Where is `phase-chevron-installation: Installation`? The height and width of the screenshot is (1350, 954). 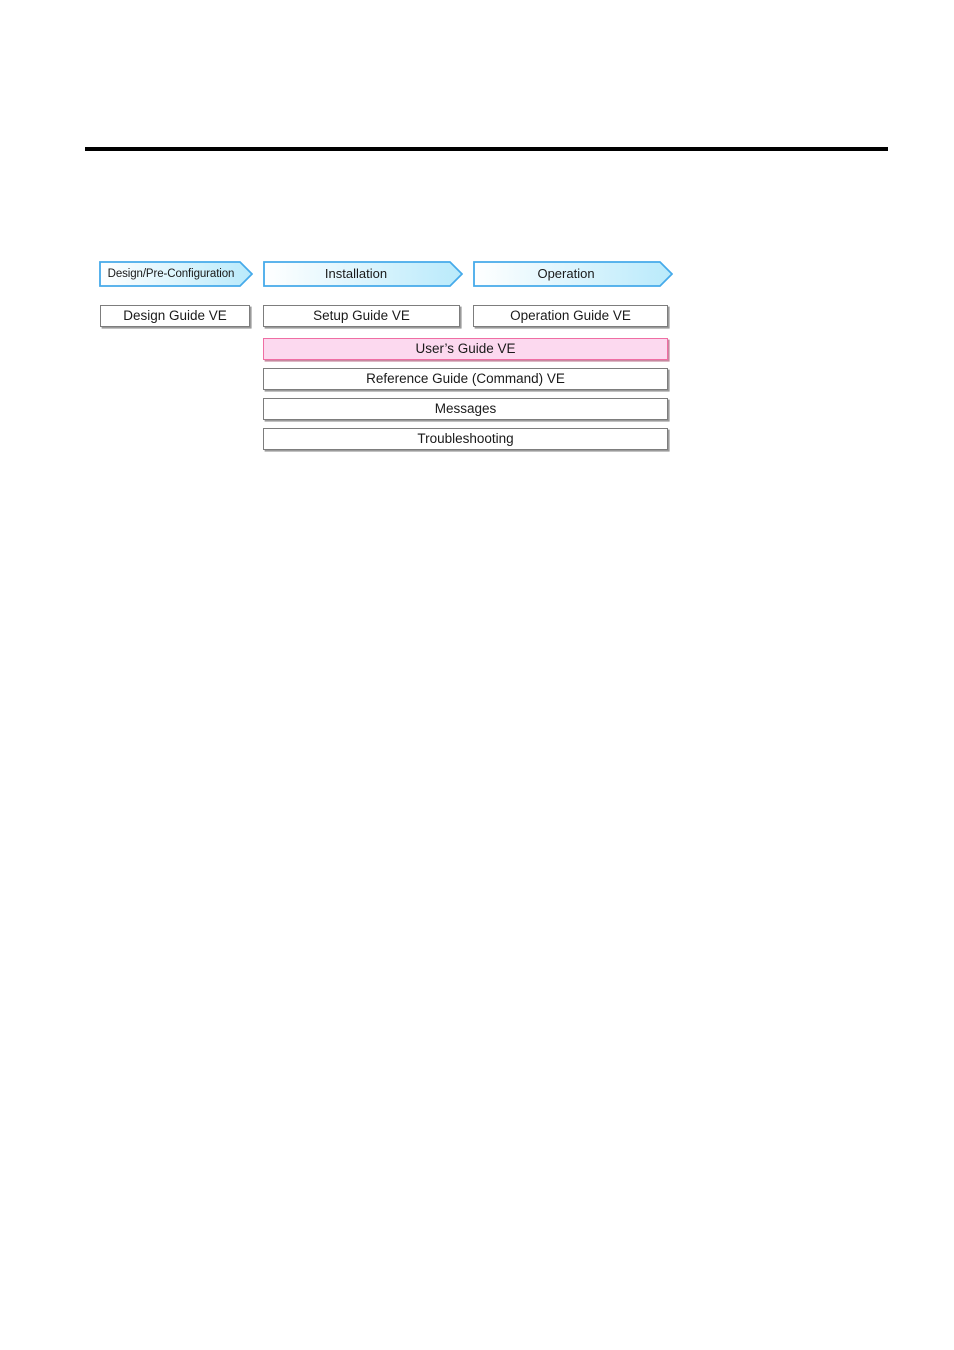 phase-chevron-installation: Installation is located at coordinates (363, 274).